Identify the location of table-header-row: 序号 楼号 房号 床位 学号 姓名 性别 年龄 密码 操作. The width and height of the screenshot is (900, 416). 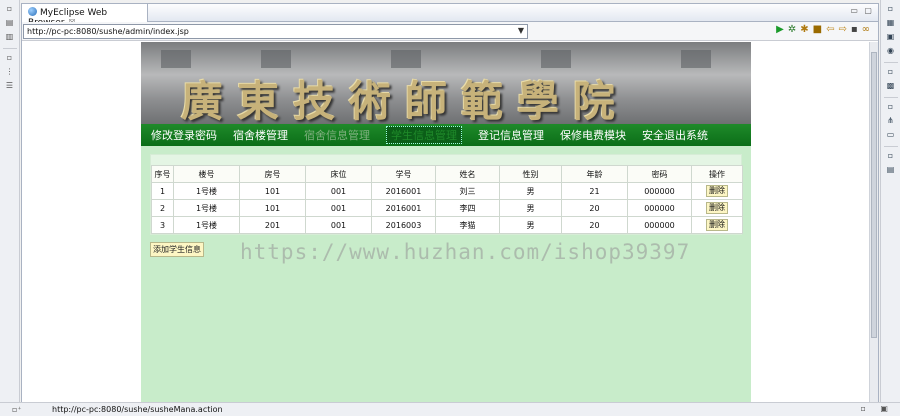
(447, 174).